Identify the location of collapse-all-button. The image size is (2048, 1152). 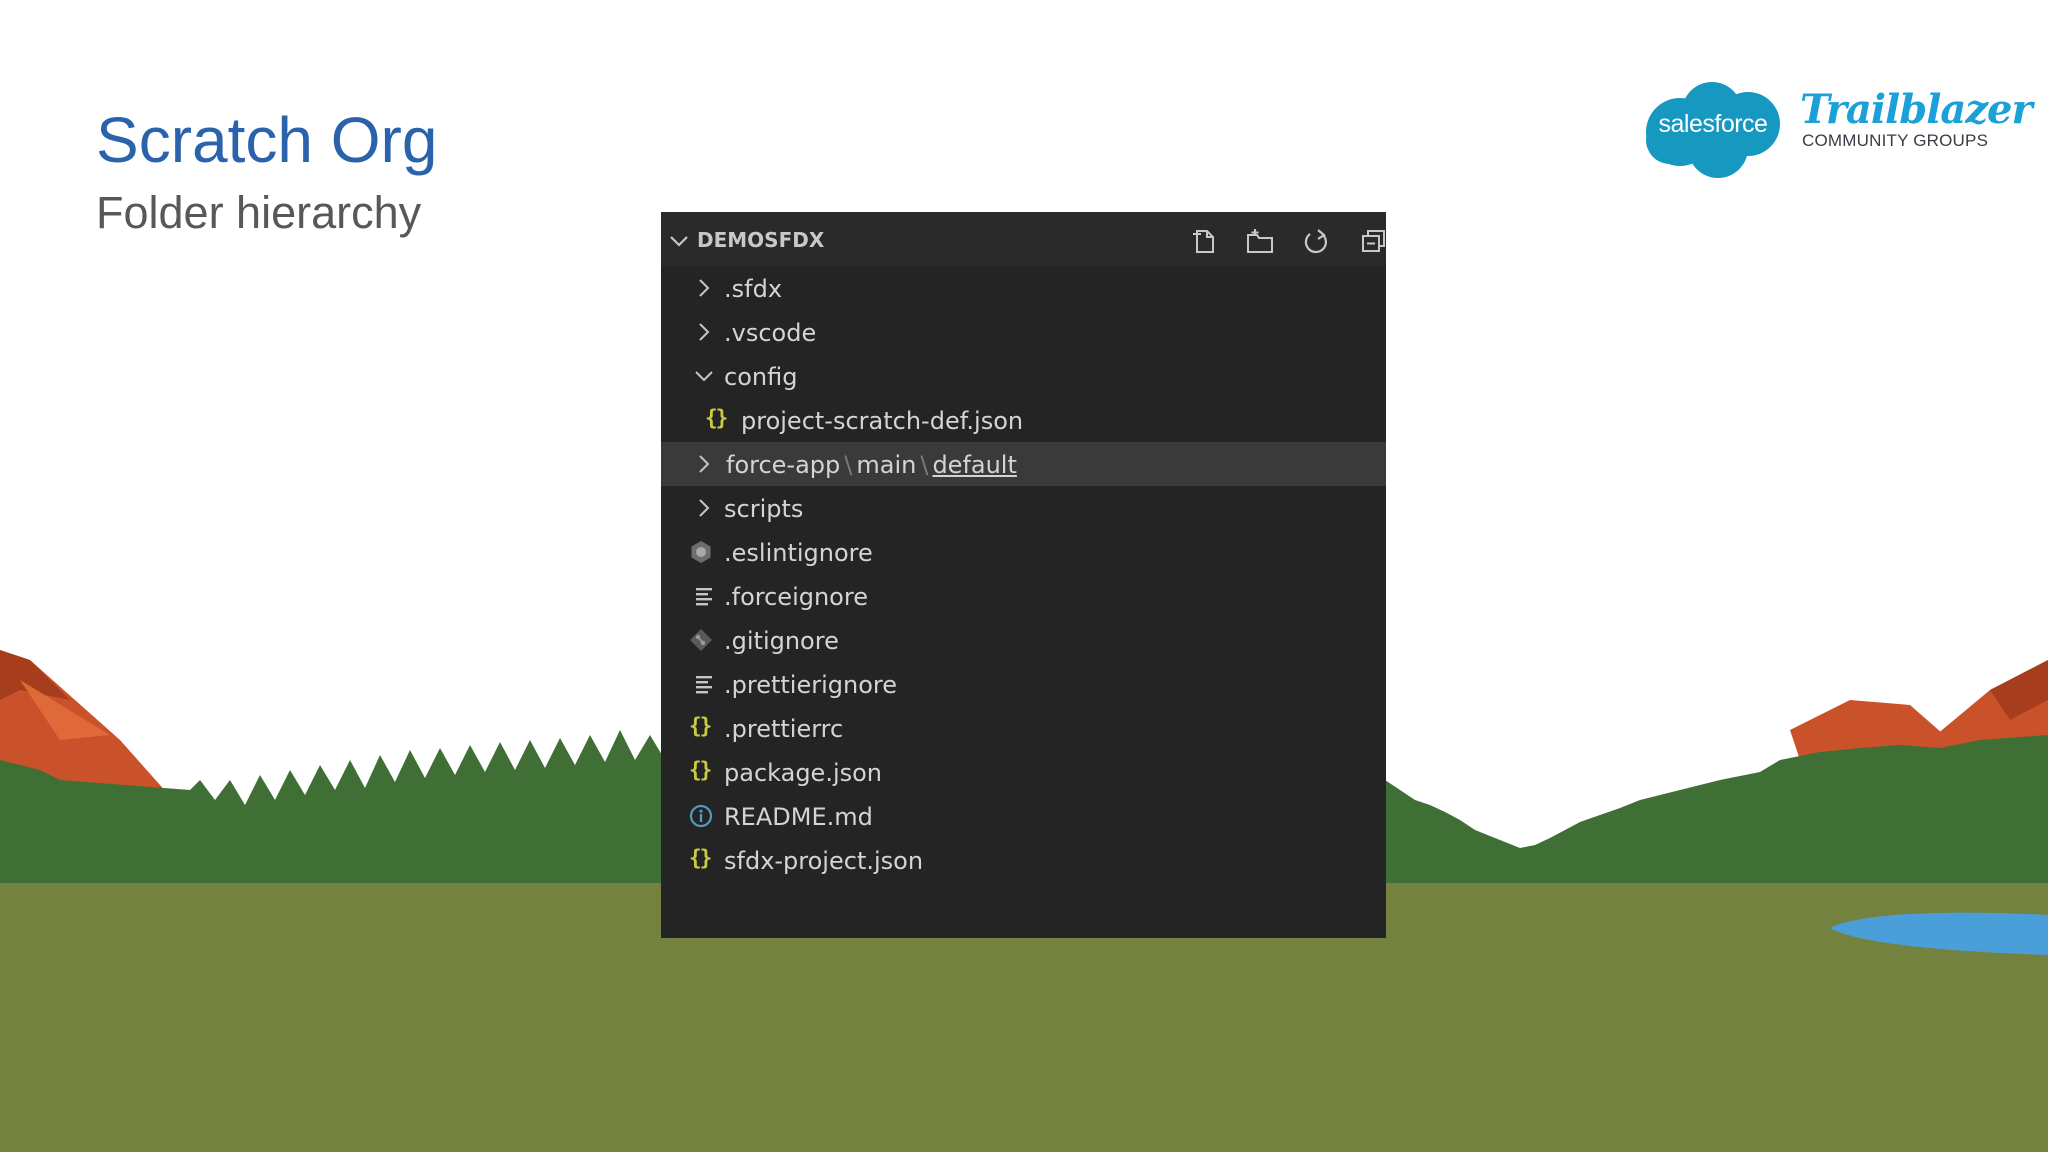
(1372, 241).